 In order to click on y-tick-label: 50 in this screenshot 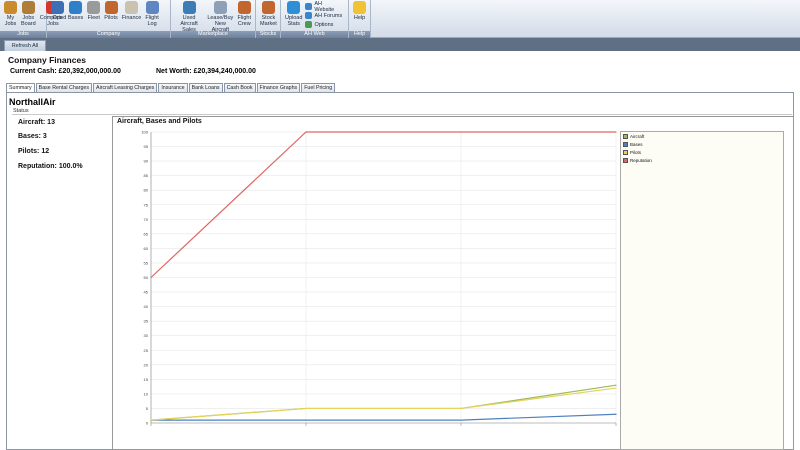, I will do `click(146, 277)`.